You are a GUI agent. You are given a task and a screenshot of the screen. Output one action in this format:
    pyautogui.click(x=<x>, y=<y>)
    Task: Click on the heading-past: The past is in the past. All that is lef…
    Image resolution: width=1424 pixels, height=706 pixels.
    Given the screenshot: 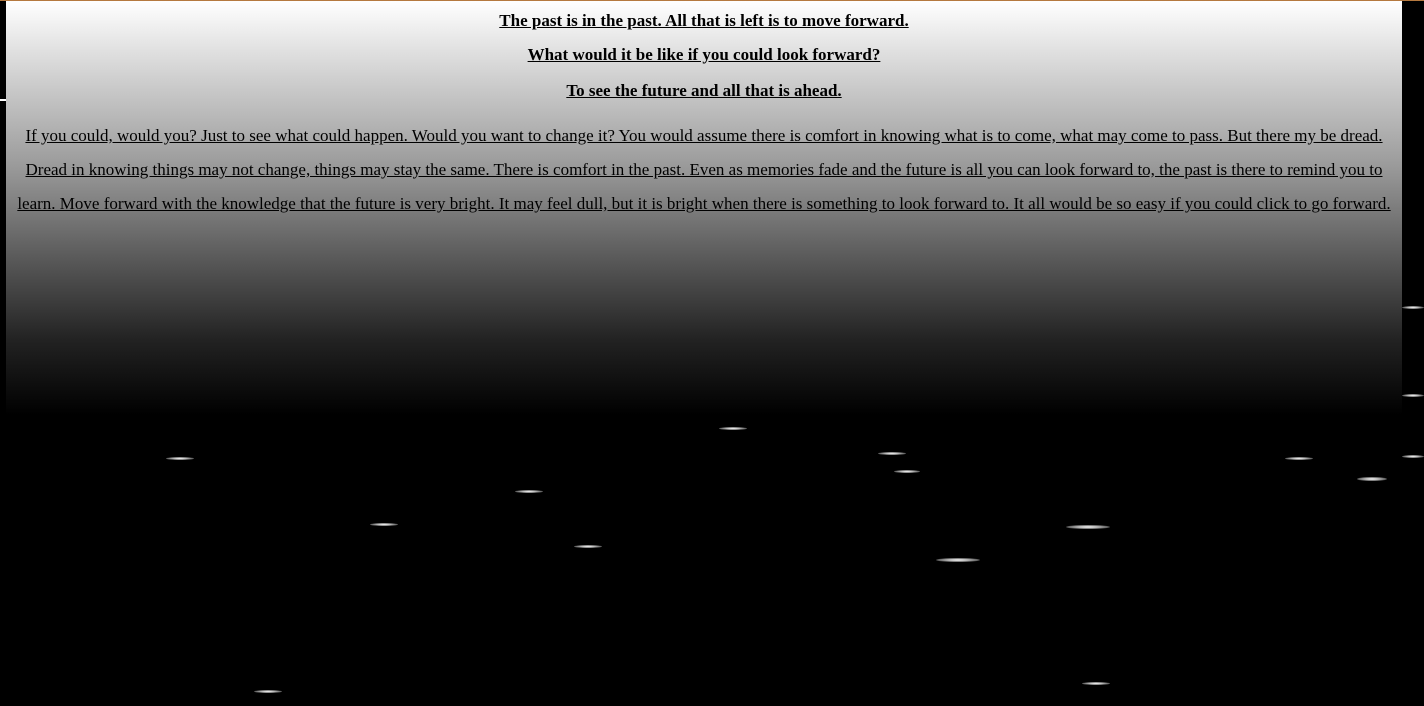 What is the action you would take?
    pyautogui.click(x=704, y=20)
    